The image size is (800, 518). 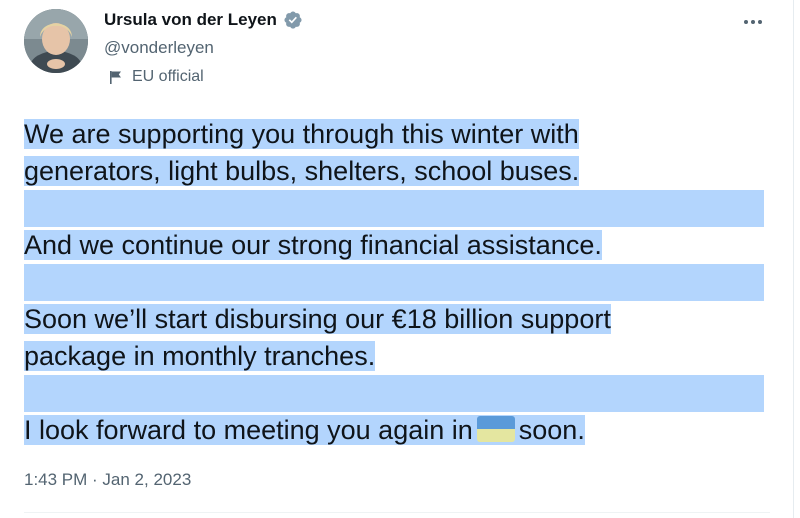 What do you see at coordinates (248, 430) in the screenshot?
I see `tweet-line-start: I look forward to meeting you again in` at bounding box center [248, 430].